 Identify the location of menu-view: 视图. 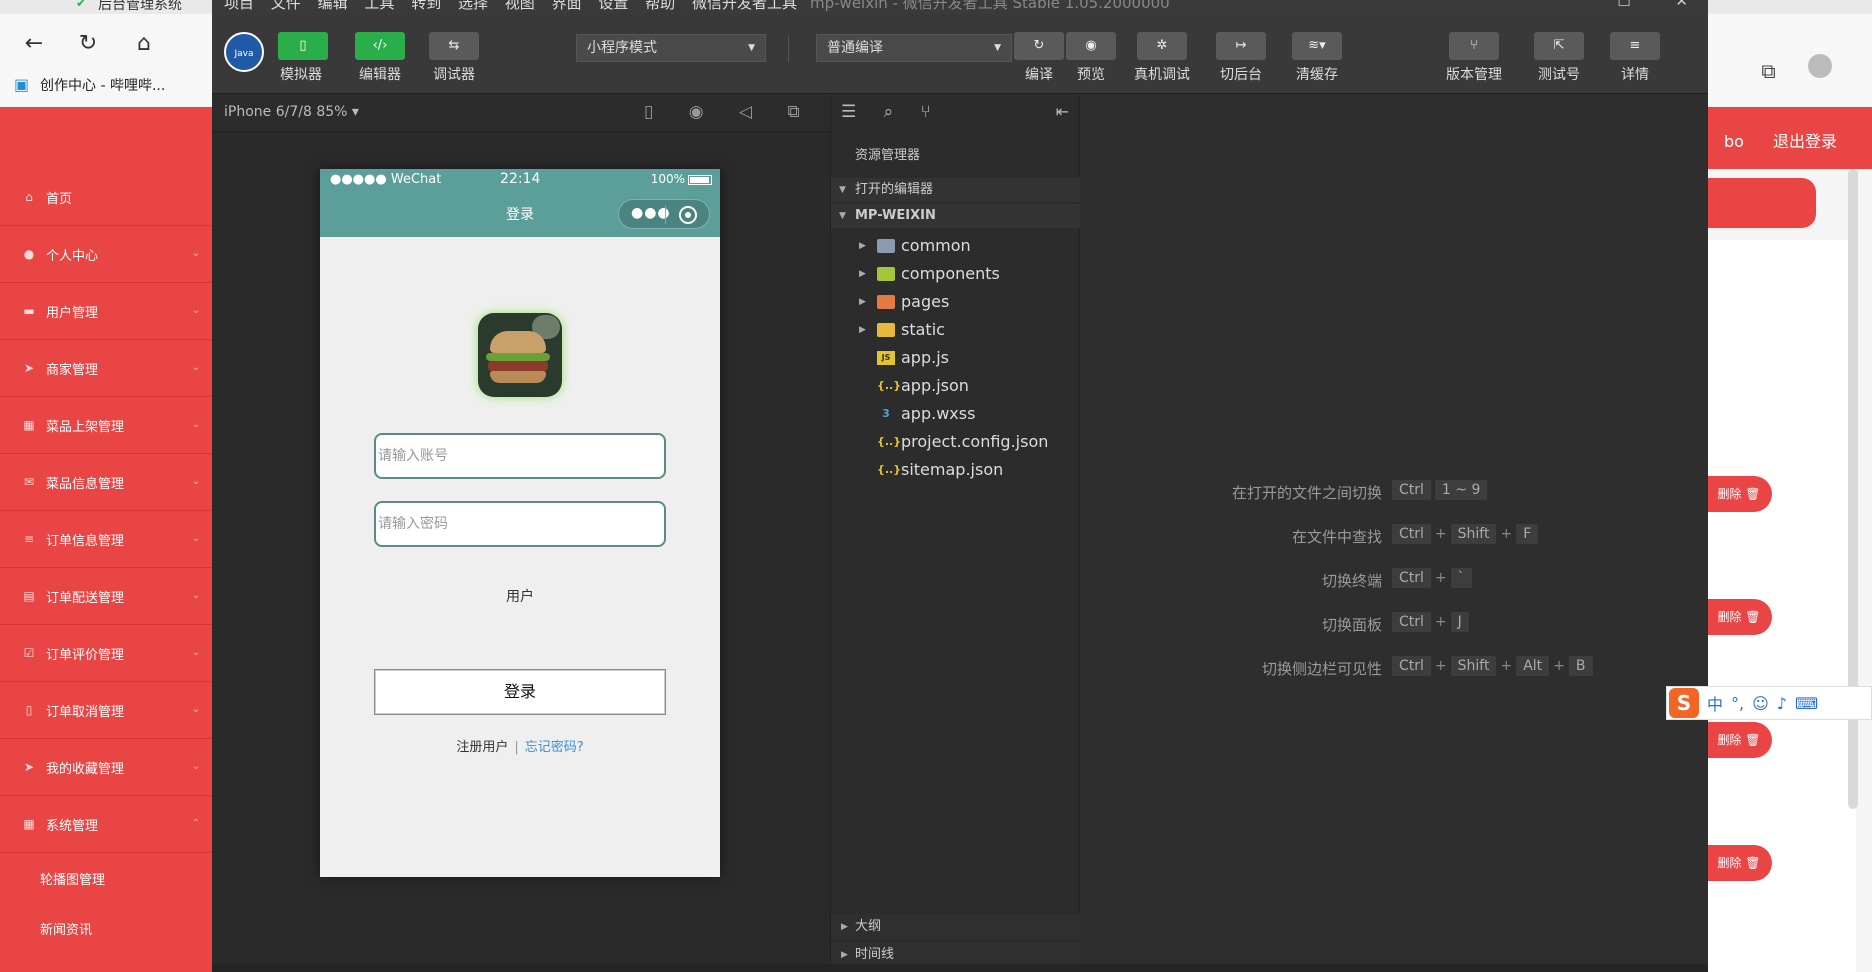
(520, 6).